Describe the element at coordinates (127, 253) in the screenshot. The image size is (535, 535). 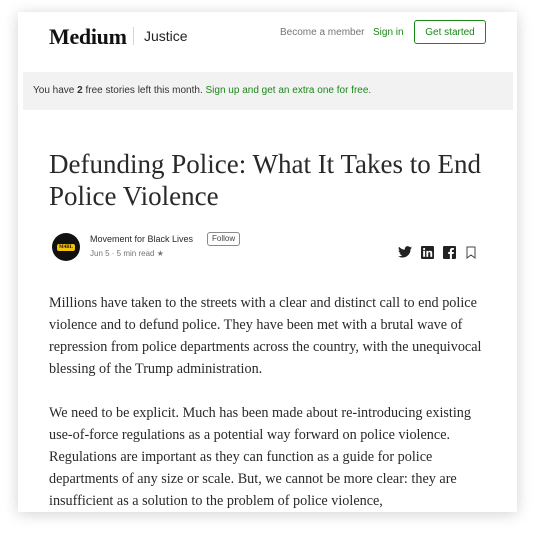
I see `article-meta: Jun 5 · 5 min read ★` at that location.